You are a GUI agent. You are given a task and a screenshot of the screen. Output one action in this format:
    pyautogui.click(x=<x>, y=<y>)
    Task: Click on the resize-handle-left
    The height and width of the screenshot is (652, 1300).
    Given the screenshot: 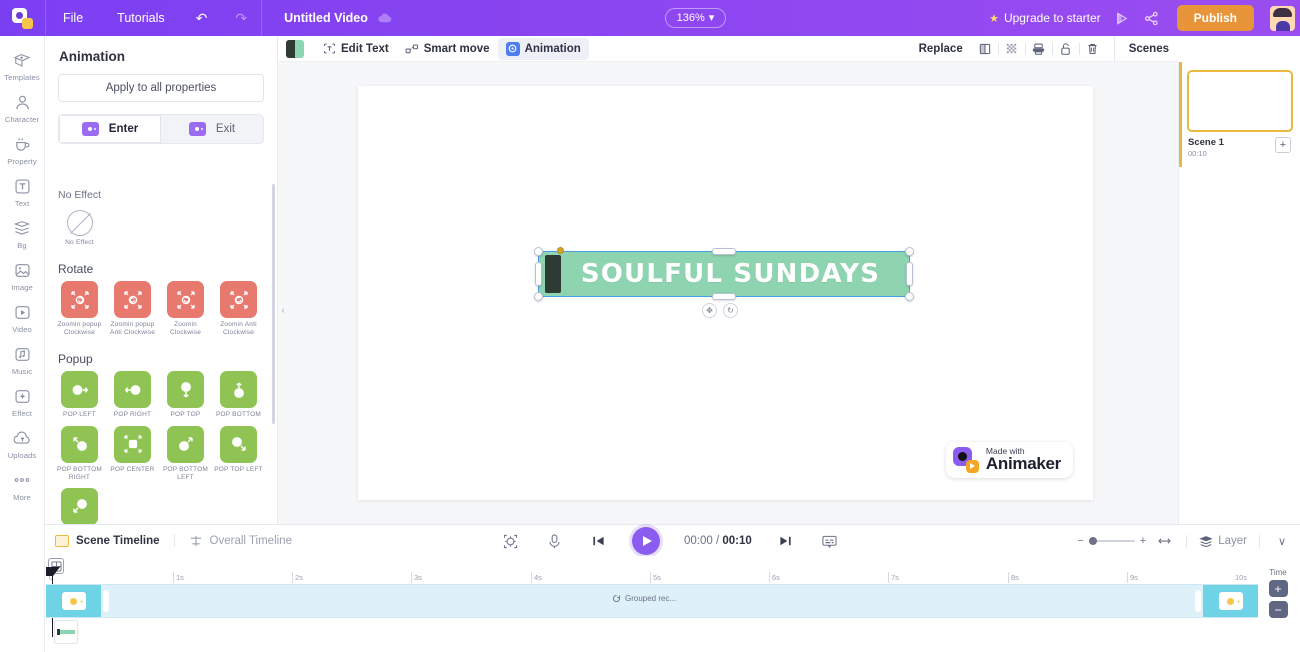 What is the action you would take?
    pyautogui.click(x=538, y=274)
    